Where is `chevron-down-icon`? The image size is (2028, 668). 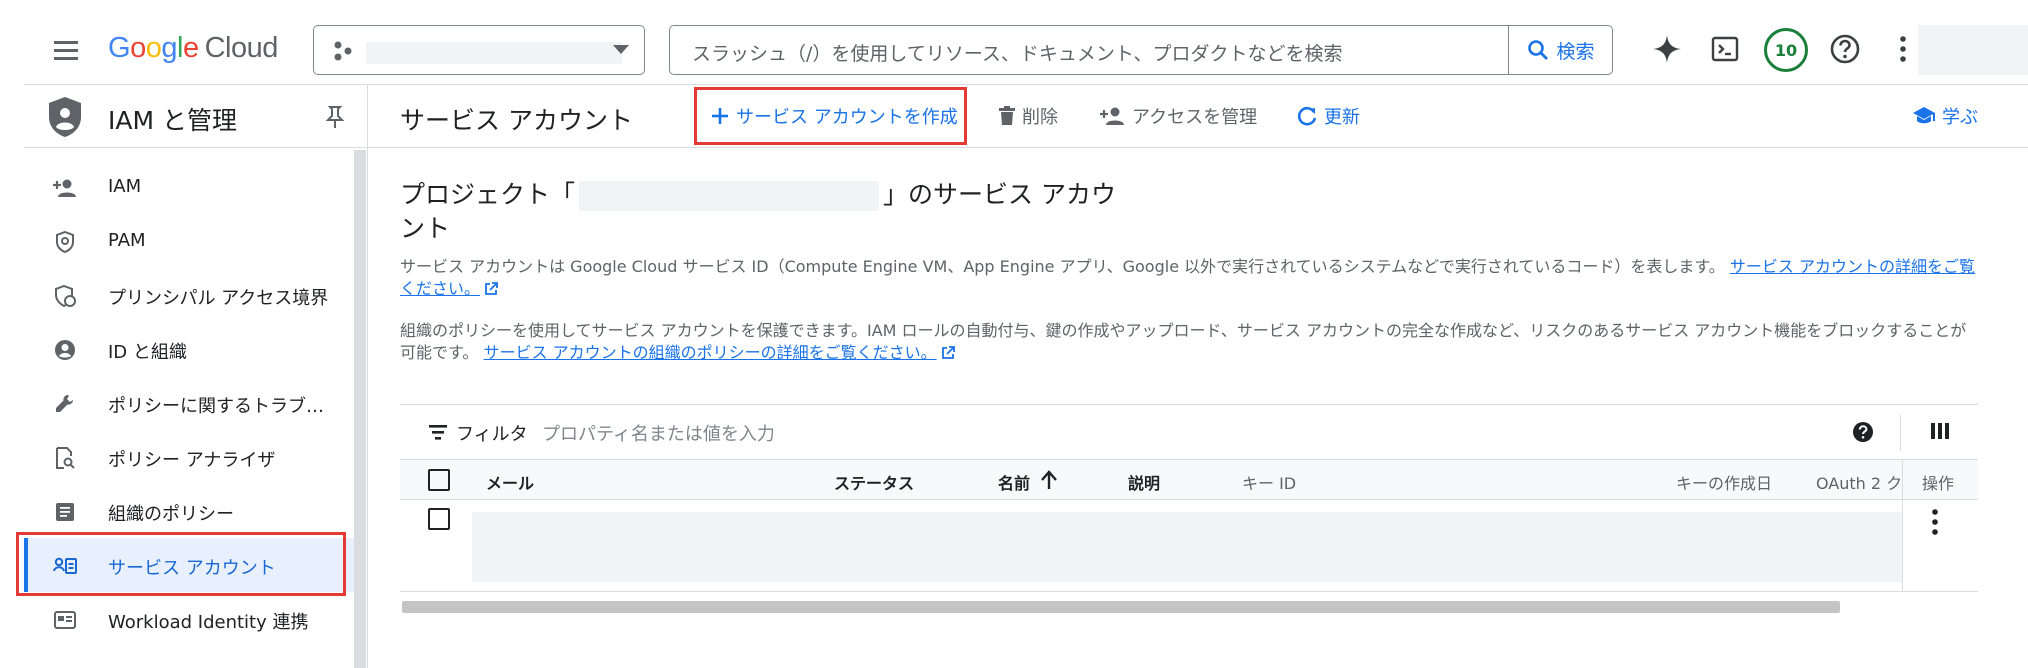
chevron-down-icon is located at coordinates (621, 50).